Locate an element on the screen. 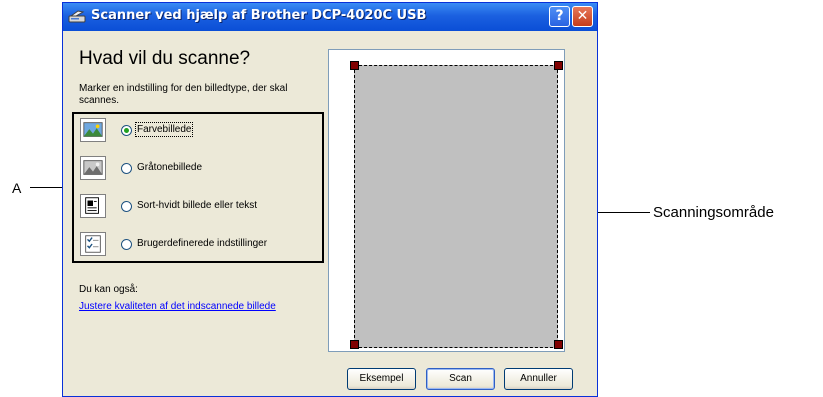  crop-handle-top-left is located at coordinates (354, 65).